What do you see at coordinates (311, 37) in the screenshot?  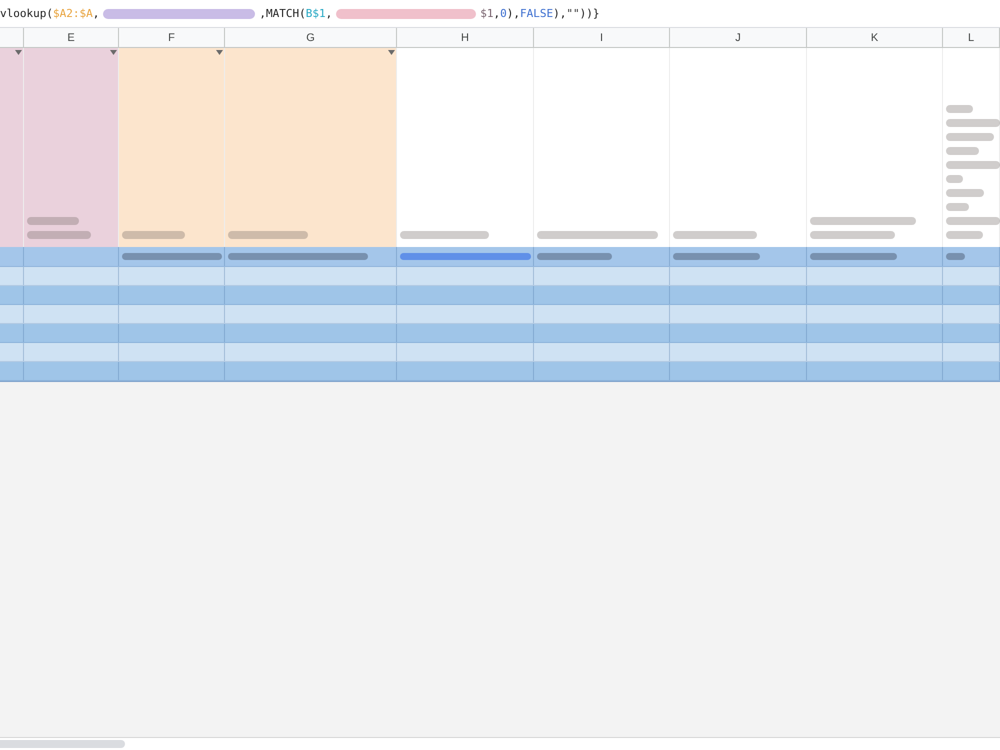 I see `column-header: G` at bounding box center [311, 37].